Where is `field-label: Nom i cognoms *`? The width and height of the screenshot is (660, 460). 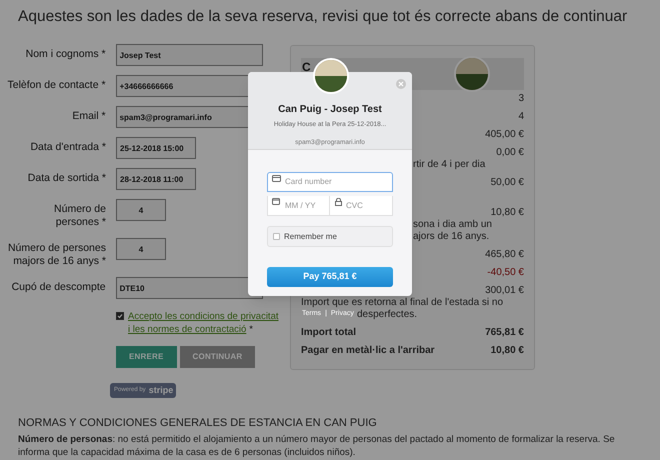
field-label: Nom i cognoms * is located at coordinates (65, 54).